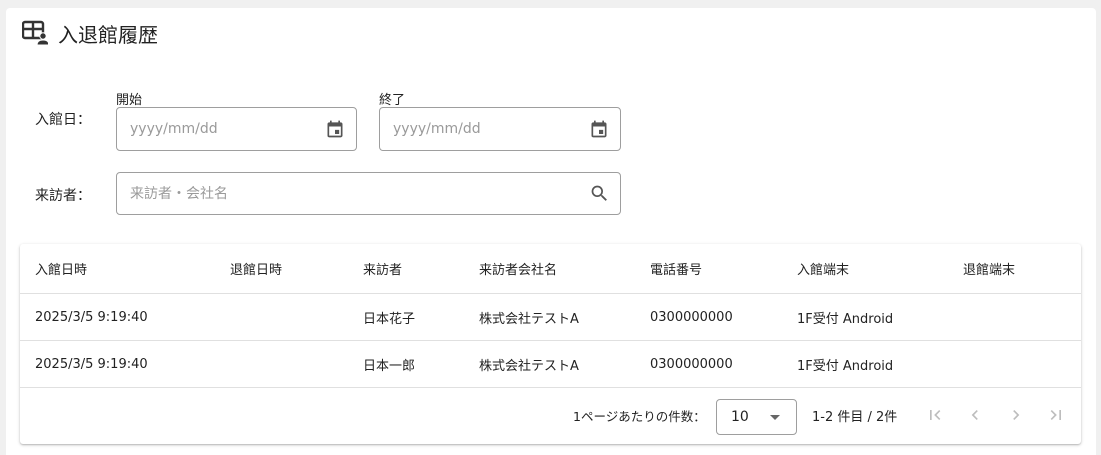 This screenshot has width=1101, height=455. What do you see at coordinates (359, 193) in the screenshot?
I see `visitor-search-input` at bounding box center [359, 193].